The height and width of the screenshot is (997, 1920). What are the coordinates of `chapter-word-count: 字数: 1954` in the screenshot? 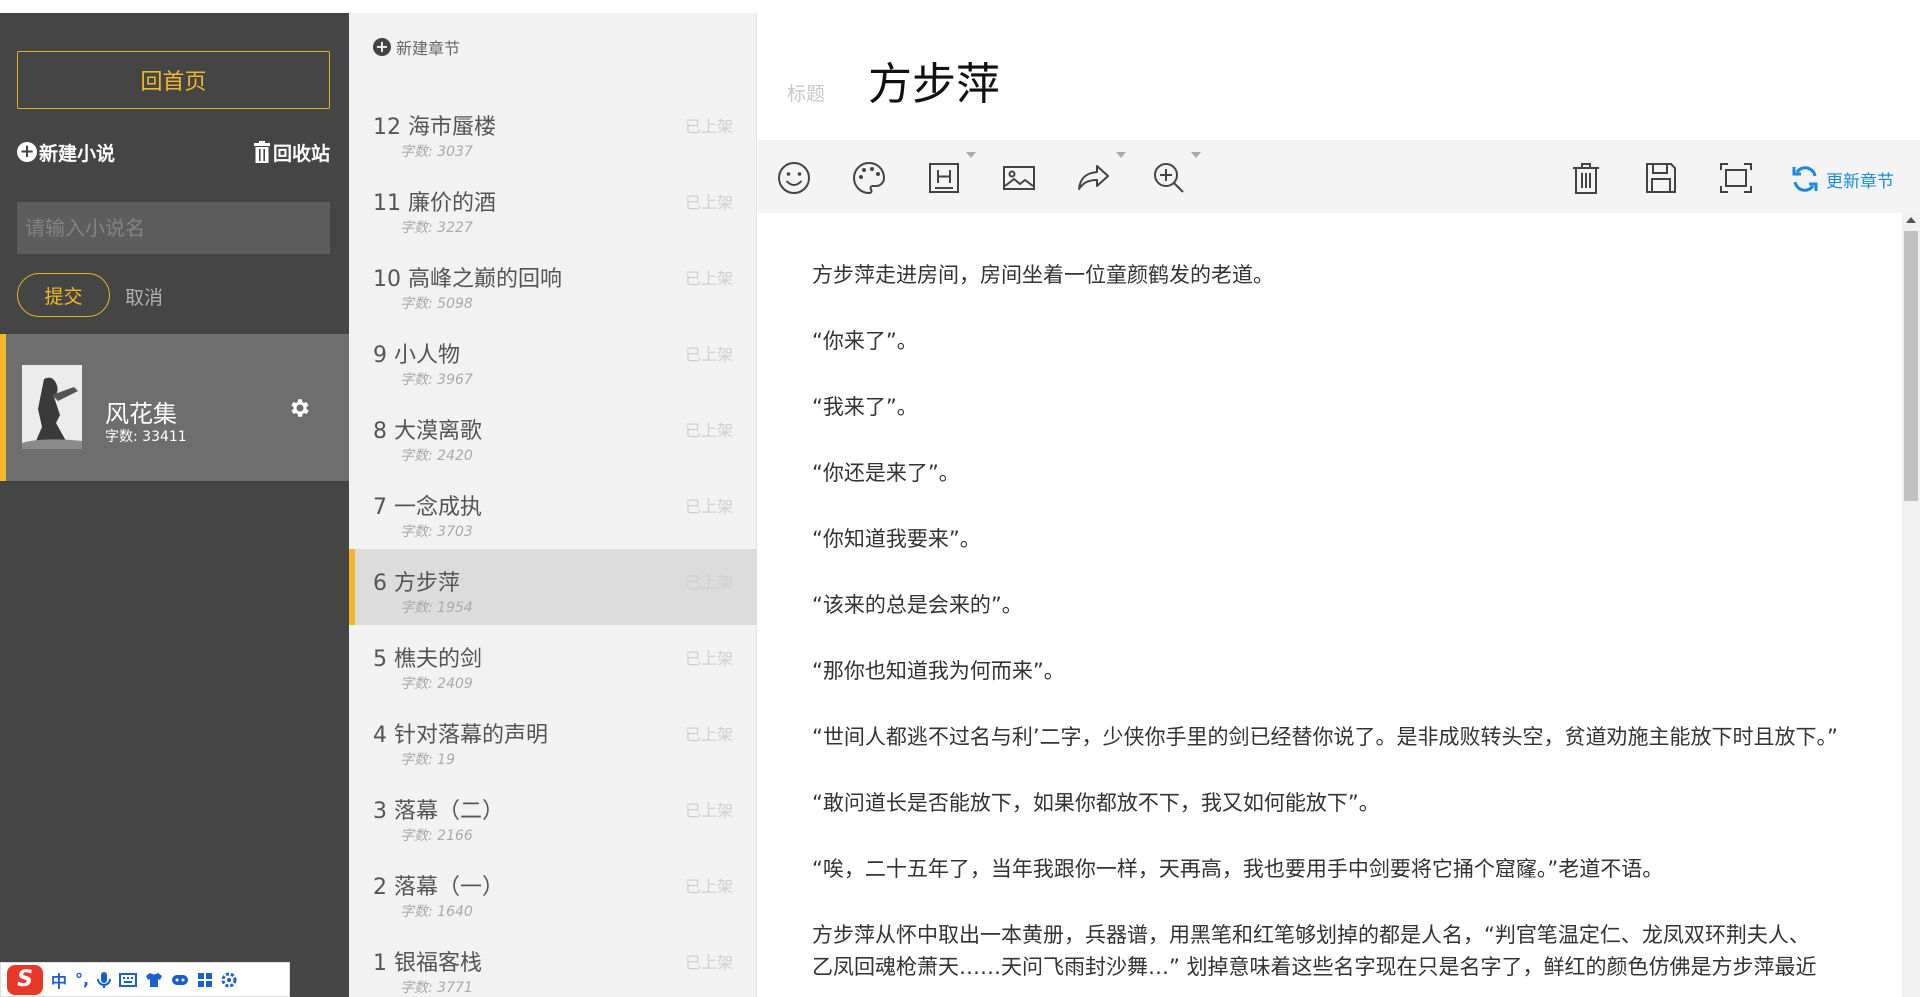 It's located at (436, 608).